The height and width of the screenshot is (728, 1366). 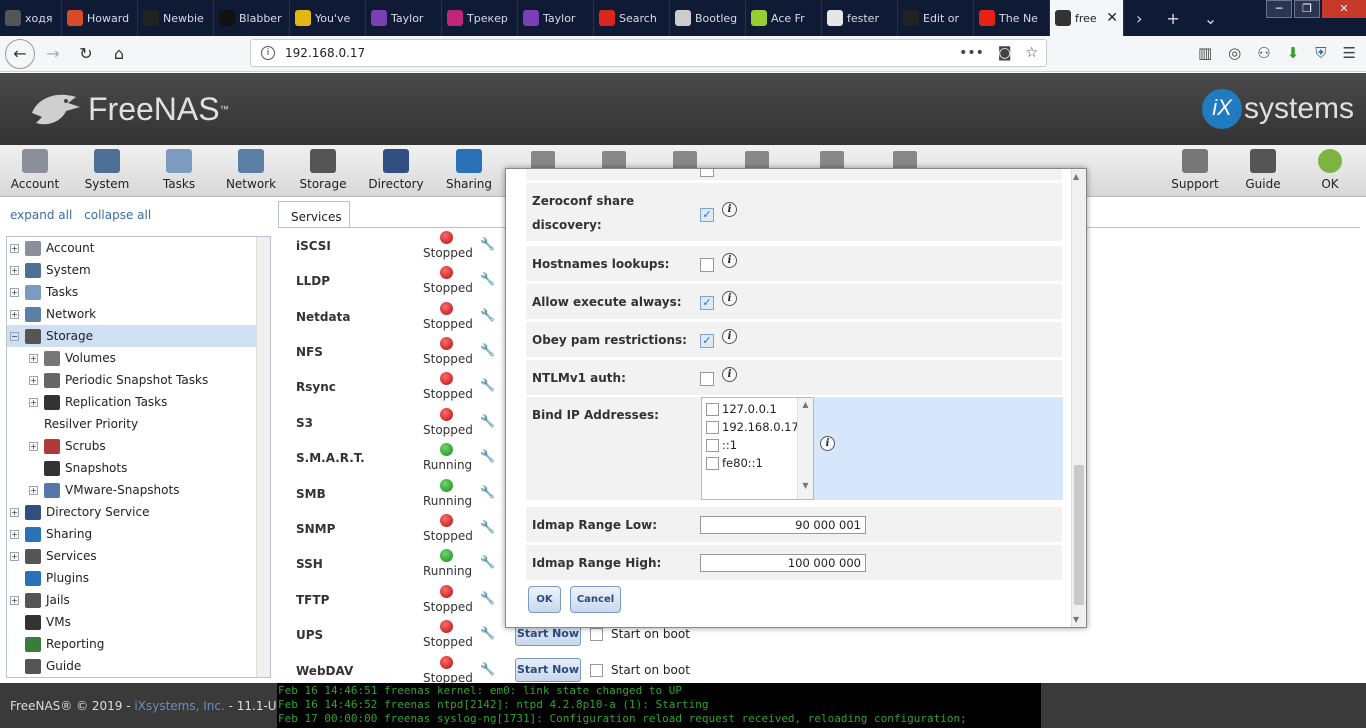 I want to click on close-tab-icon: ✕, so click(x=1112, y=18).